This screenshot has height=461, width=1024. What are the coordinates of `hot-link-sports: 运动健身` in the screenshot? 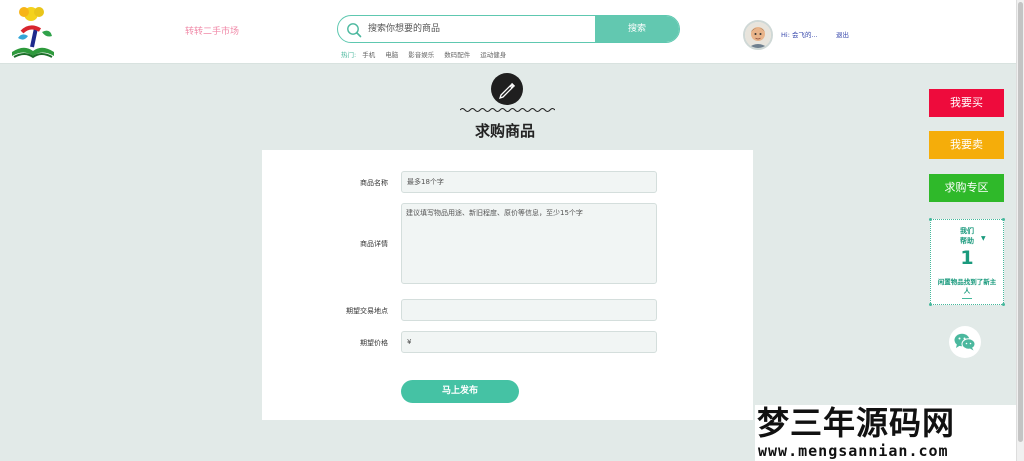 It's located at (493, 54).